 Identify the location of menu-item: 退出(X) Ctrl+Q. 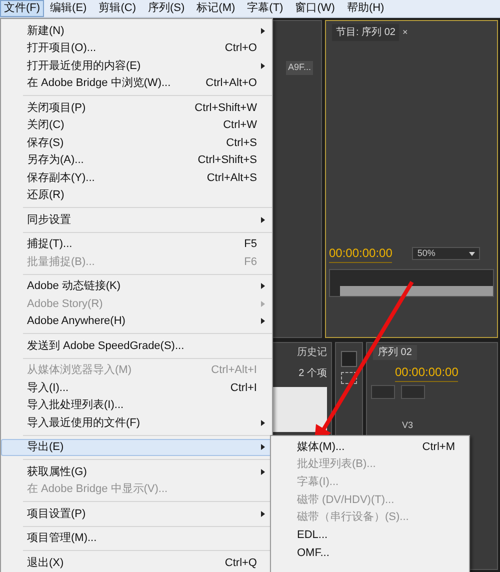
(136, 563).